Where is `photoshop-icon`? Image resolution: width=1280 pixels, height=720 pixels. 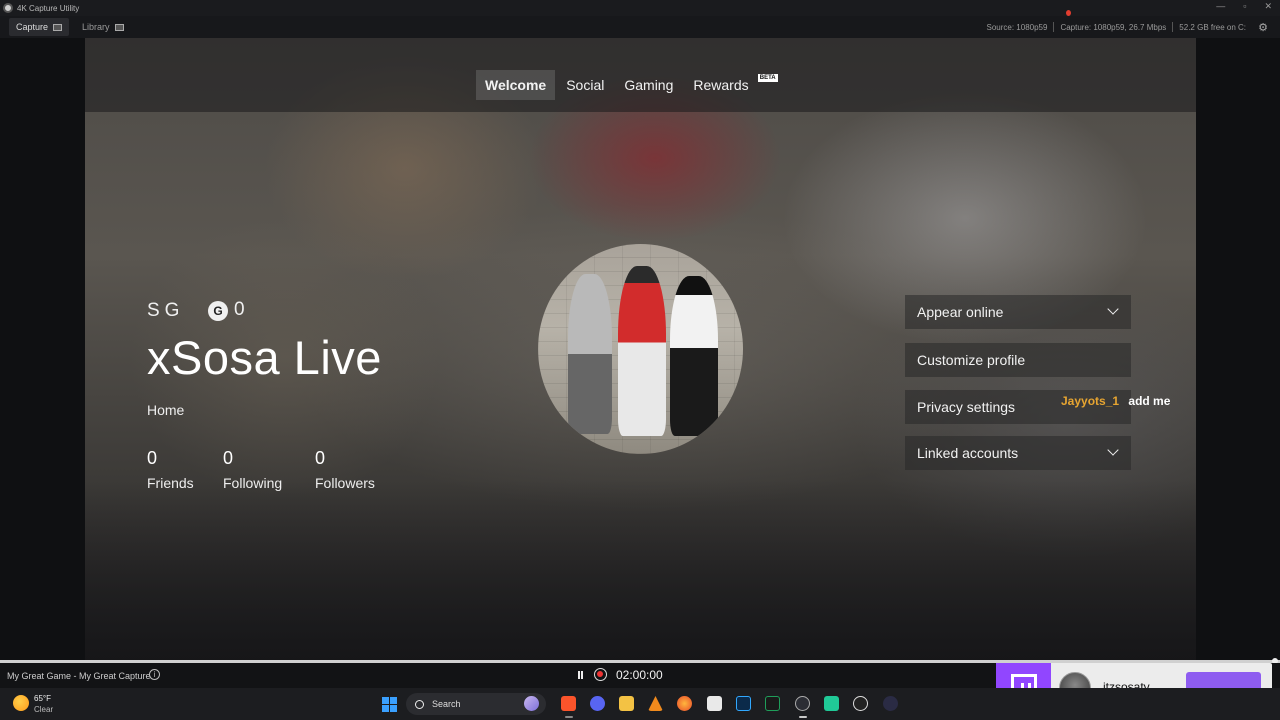 photoshop-icon is located at coordinates (743, 703).